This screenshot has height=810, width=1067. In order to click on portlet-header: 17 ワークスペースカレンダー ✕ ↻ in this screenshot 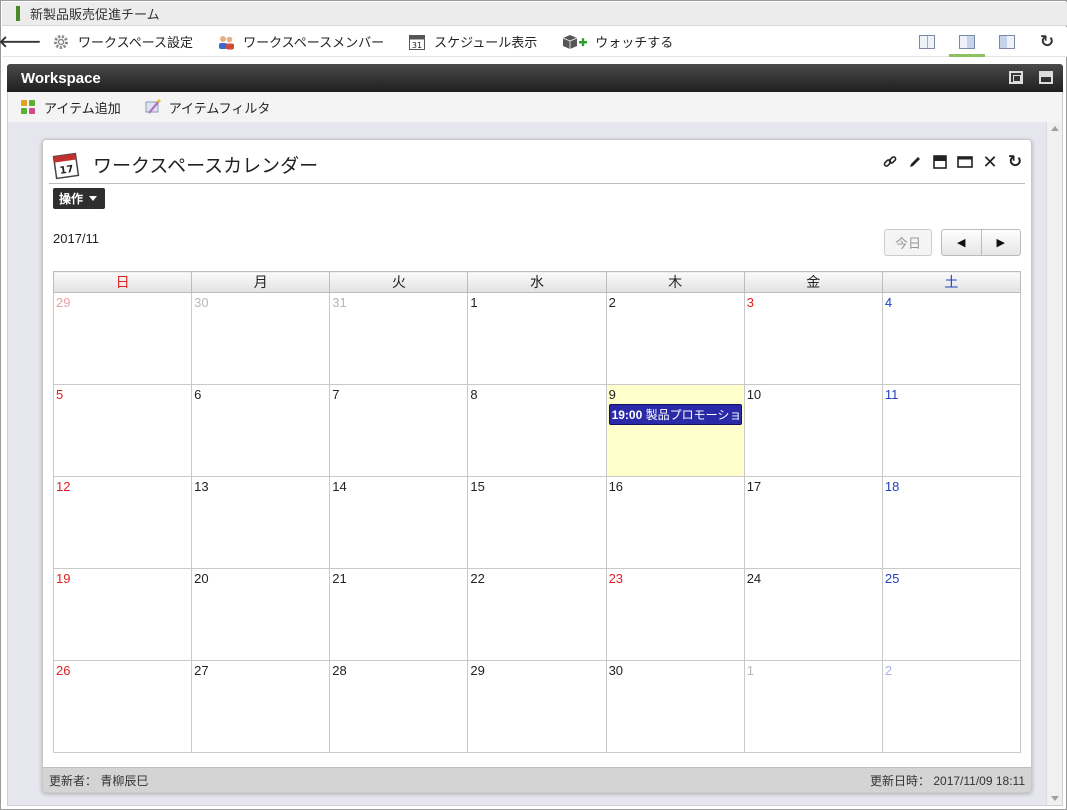, I will do `click(537, 165)`.